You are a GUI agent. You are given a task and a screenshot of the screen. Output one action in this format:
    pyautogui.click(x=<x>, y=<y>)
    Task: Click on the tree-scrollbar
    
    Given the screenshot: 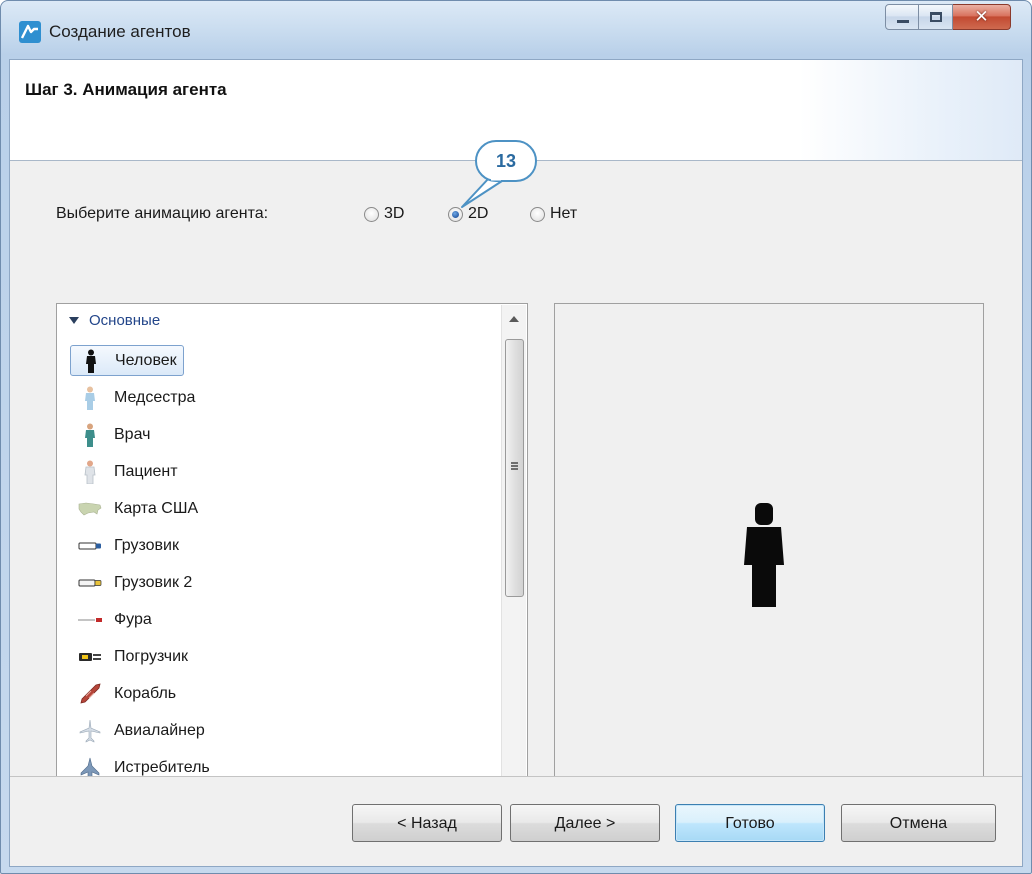 What is the action you would take?
    pyautogui.click(x=513, y=551)
    